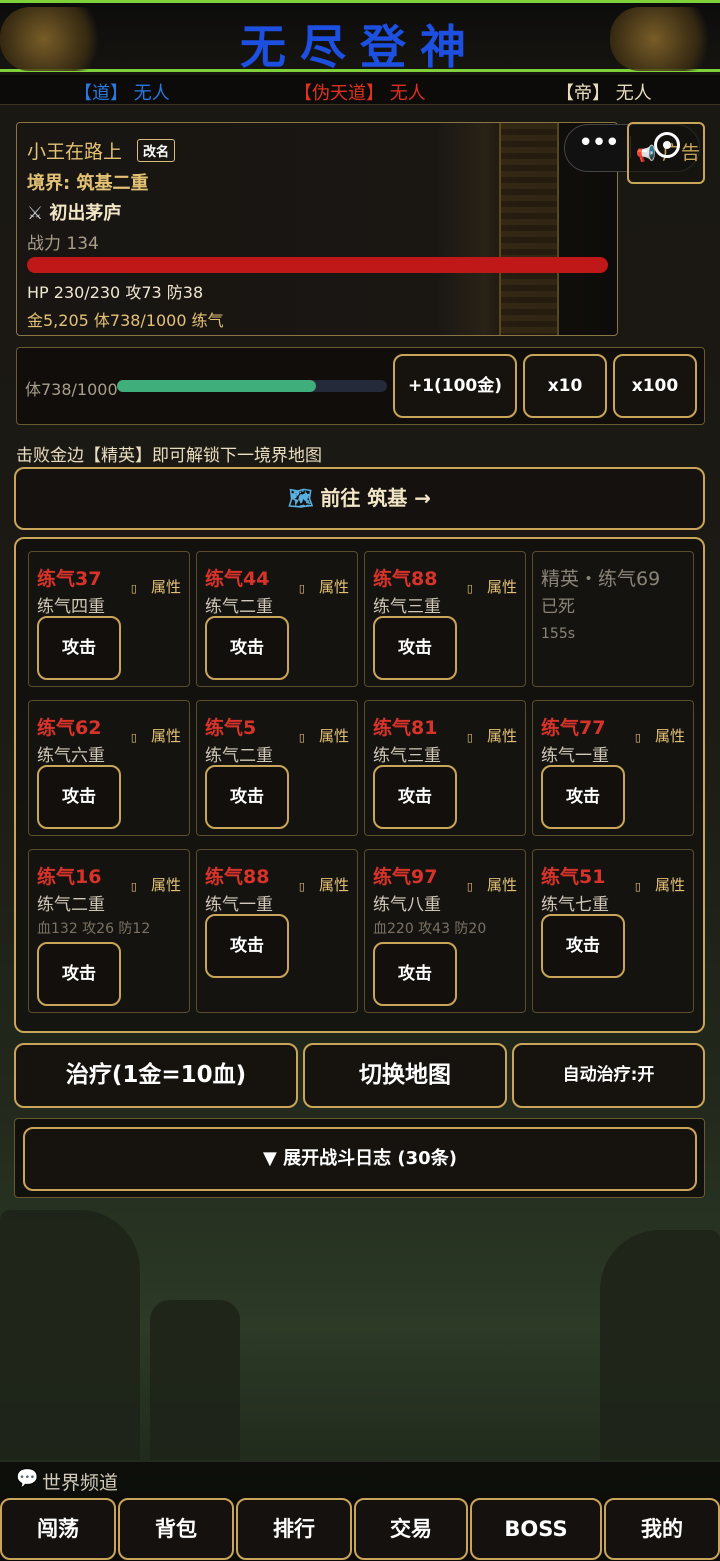 The image size is (720, 1561). I want to click on player-resources: 金5,205 体738/1000 练气, so click(125, 320).